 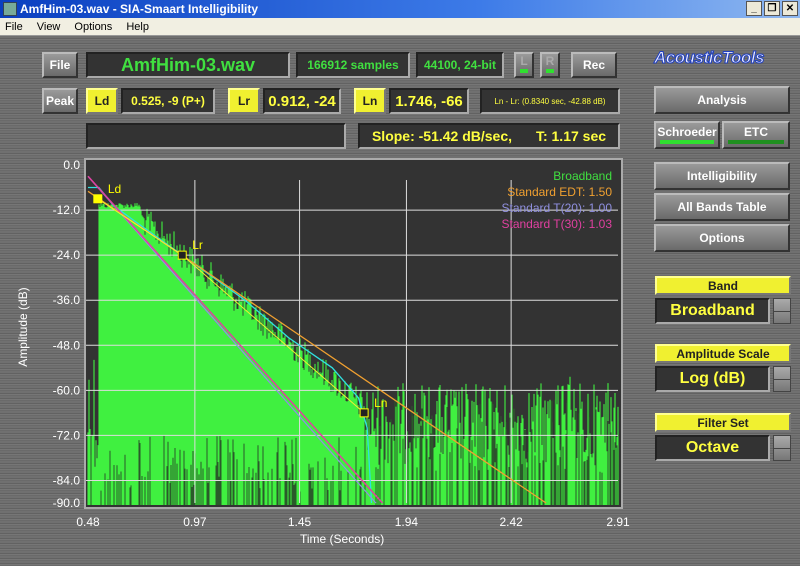 What do you see at coordinates (197, 245) in the screenshot?
I see `marker-label: Lr` at bounding box center [197, 245].